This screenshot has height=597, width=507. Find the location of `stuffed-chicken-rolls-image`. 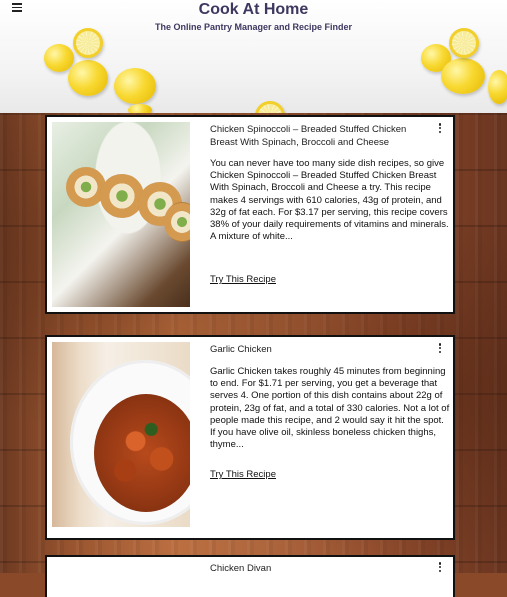

stuffed-chicken-rolls-image is located at coordinates (121, 214).